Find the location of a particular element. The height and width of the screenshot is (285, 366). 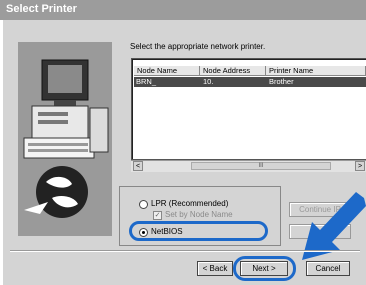

column-header-printer-name: Printer Name is located at coordinates (316, 71).